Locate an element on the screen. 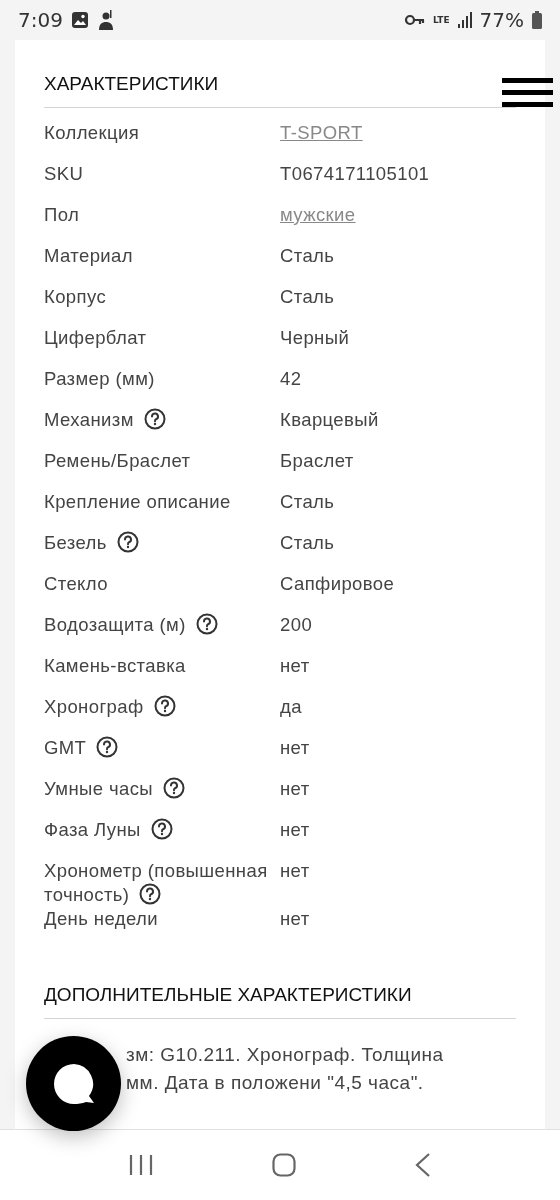 This screenshot has height=1200, width=560. spec-value: да is located at coordinates (291, 707).